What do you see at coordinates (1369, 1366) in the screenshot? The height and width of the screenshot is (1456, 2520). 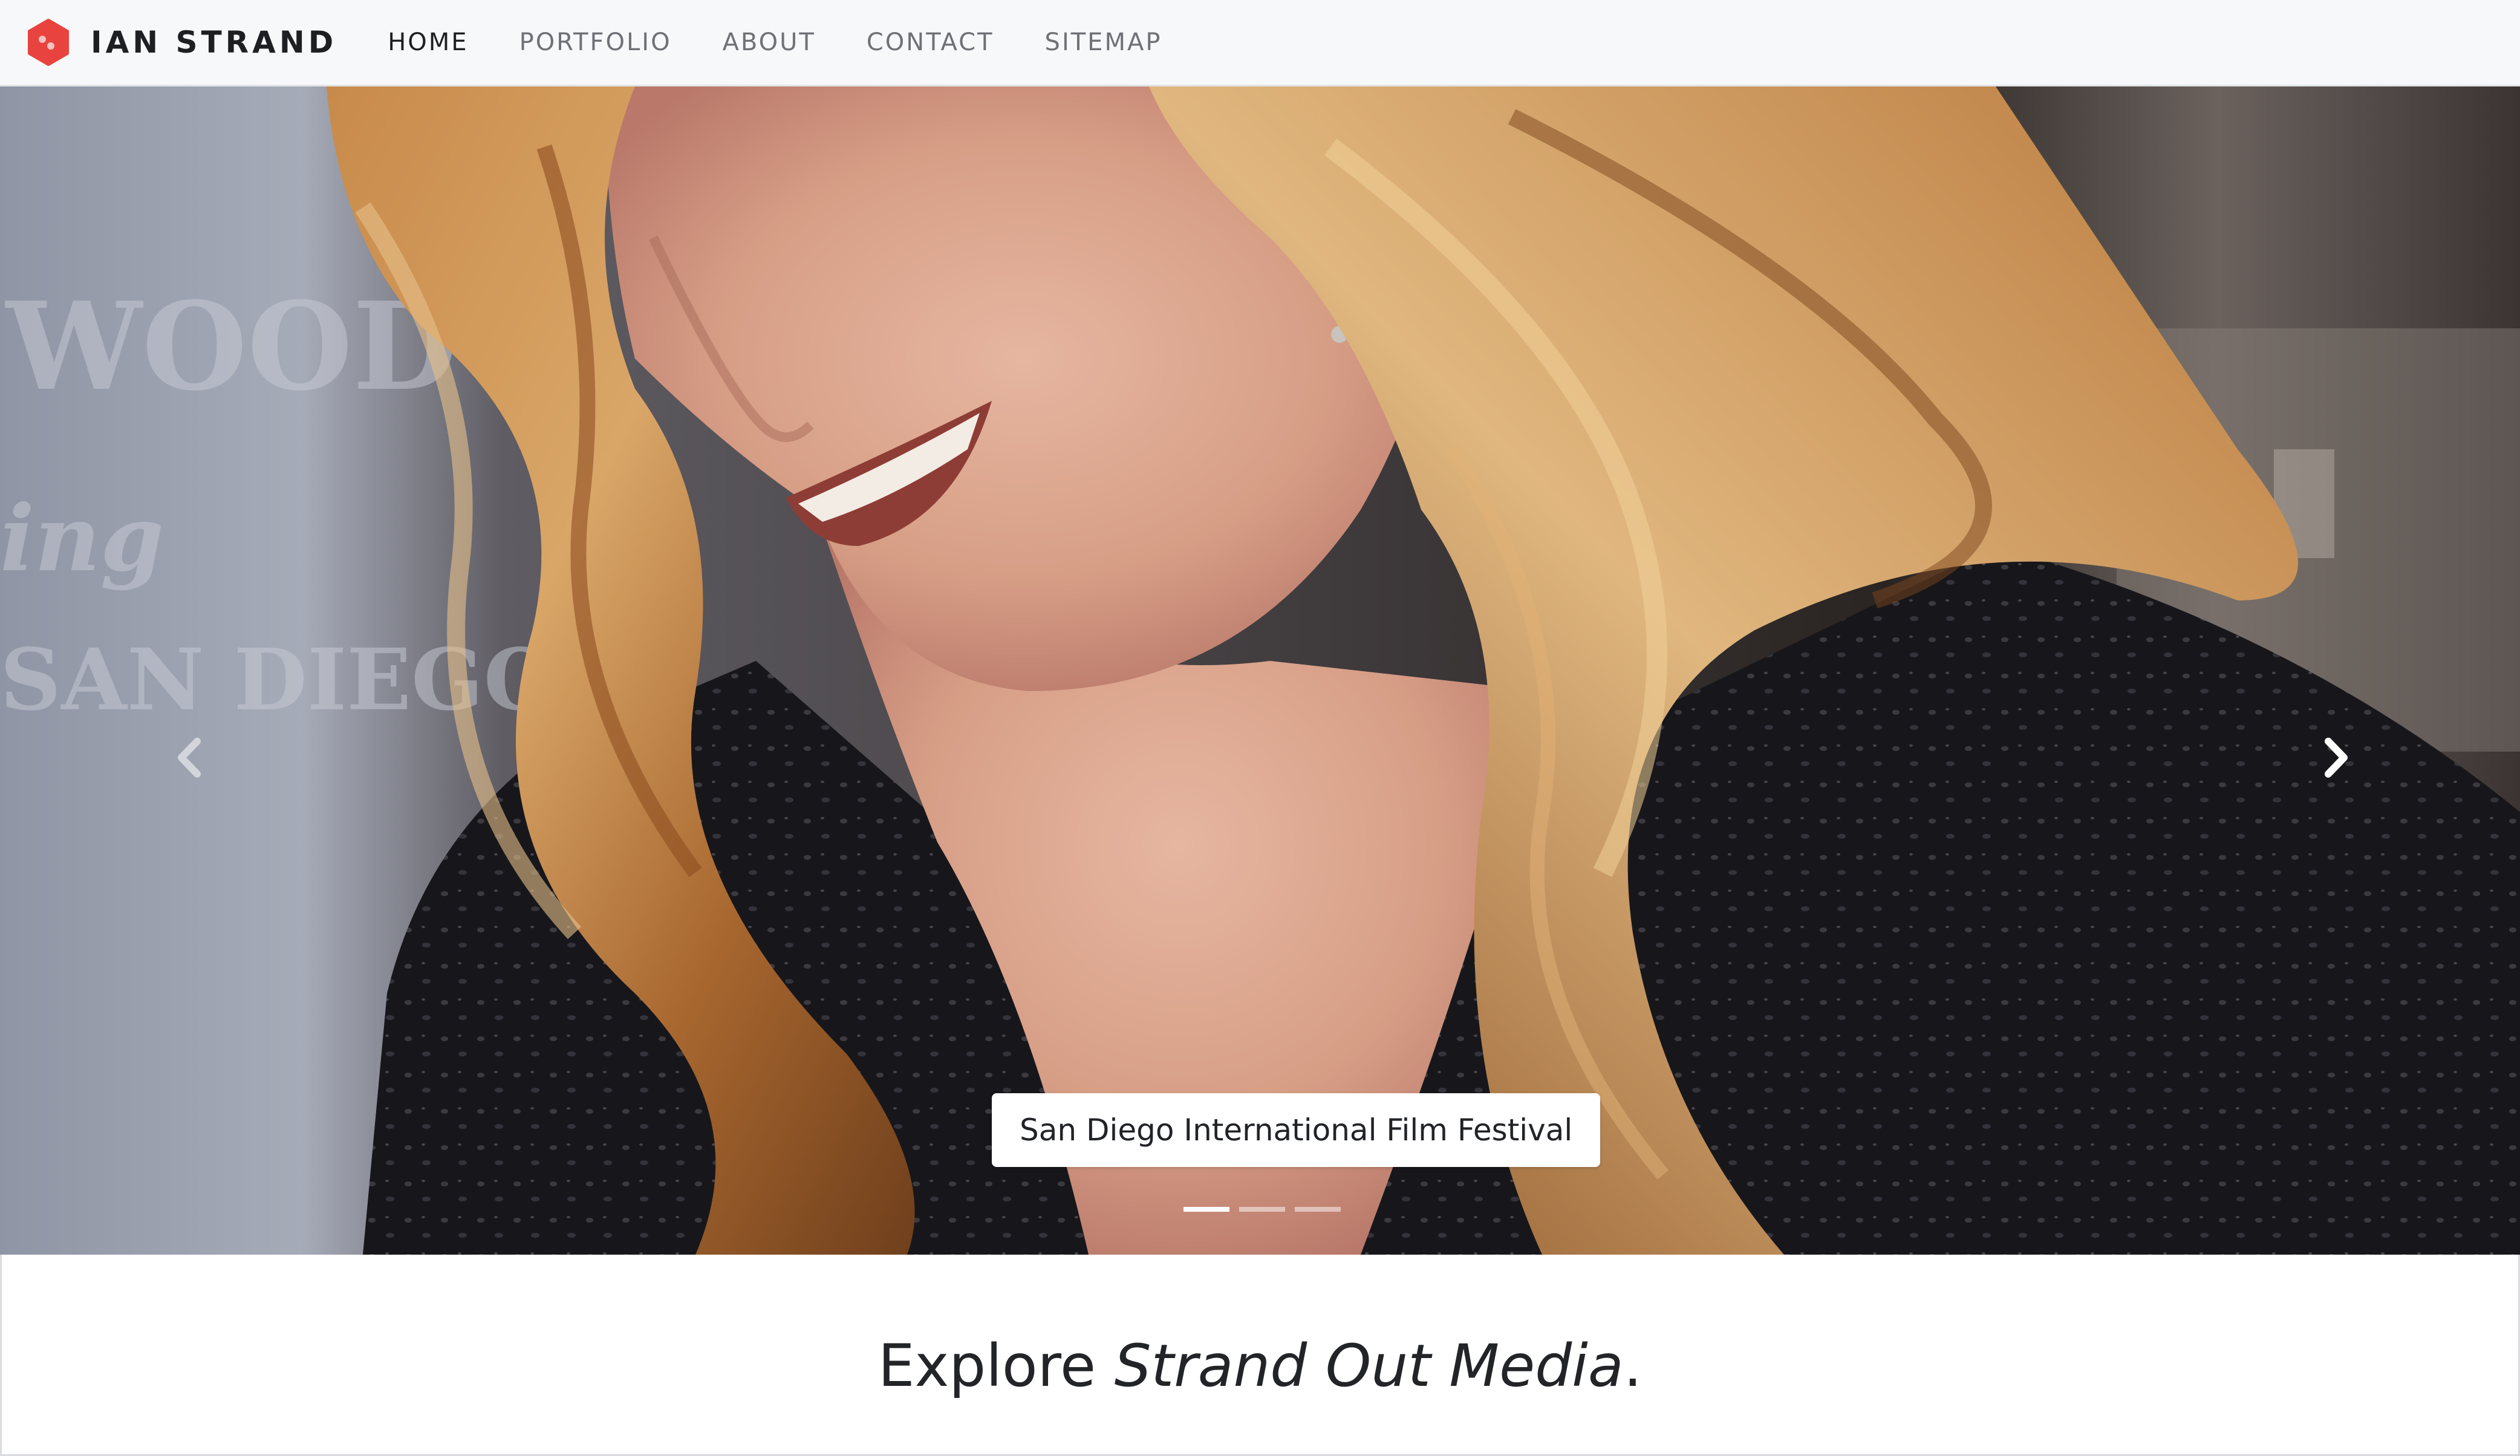 I see `intro-heading-emphasis: Strand Out Media` at bounding box center [1369, 1366].